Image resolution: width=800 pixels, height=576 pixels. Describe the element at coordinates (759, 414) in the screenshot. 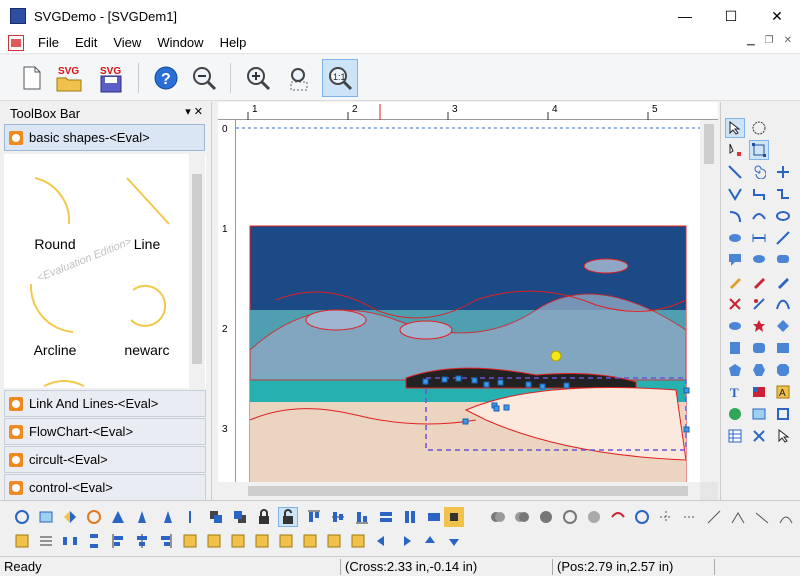

I see `image-tool` at that location.